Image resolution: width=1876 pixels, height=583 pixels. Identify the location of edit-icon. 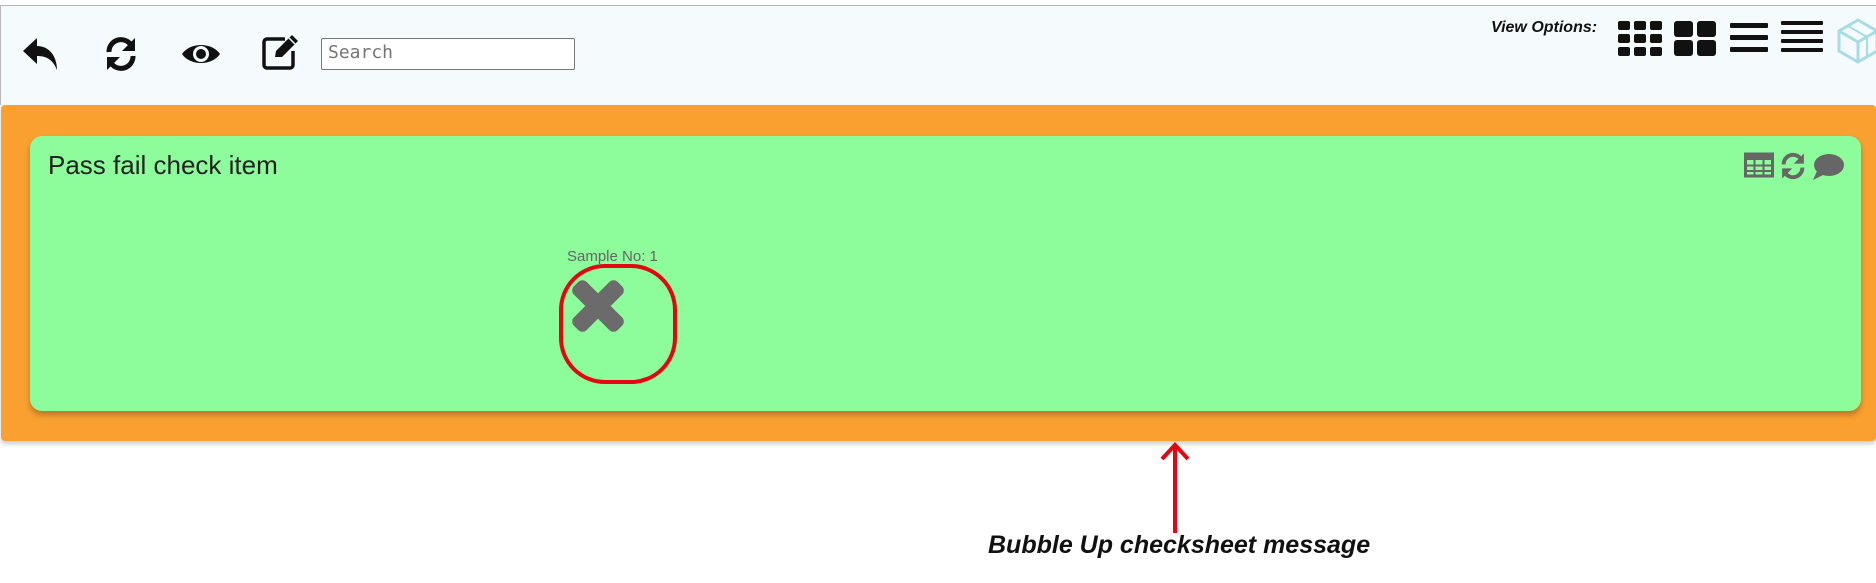
(280, 52).